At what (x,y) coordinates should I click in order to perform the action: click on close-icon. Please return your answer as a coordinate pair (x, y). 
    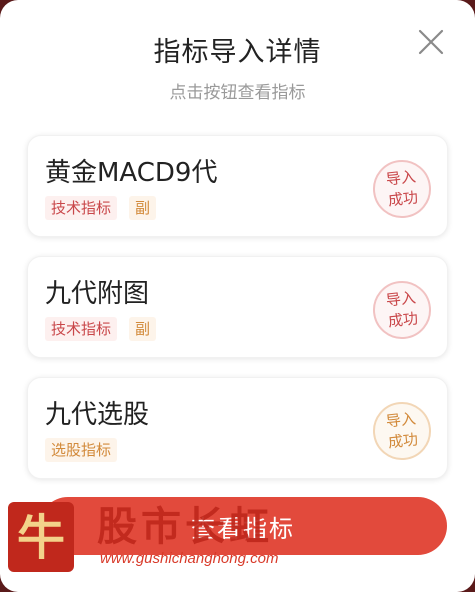
    Looking at the image, I should click on (431, 42).